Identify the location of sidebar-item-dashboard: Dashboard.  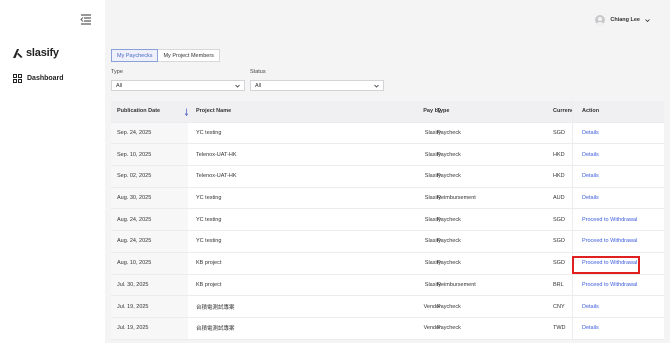
(38, 78).